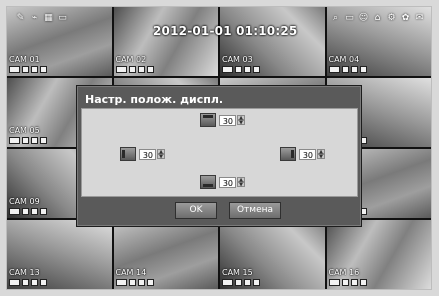 This screenshot has height=296, width=439. What do you see at coordinates (147, 154) in the screenshot?
I see `left-offset-input: 30` at bounding box center [147, 154].